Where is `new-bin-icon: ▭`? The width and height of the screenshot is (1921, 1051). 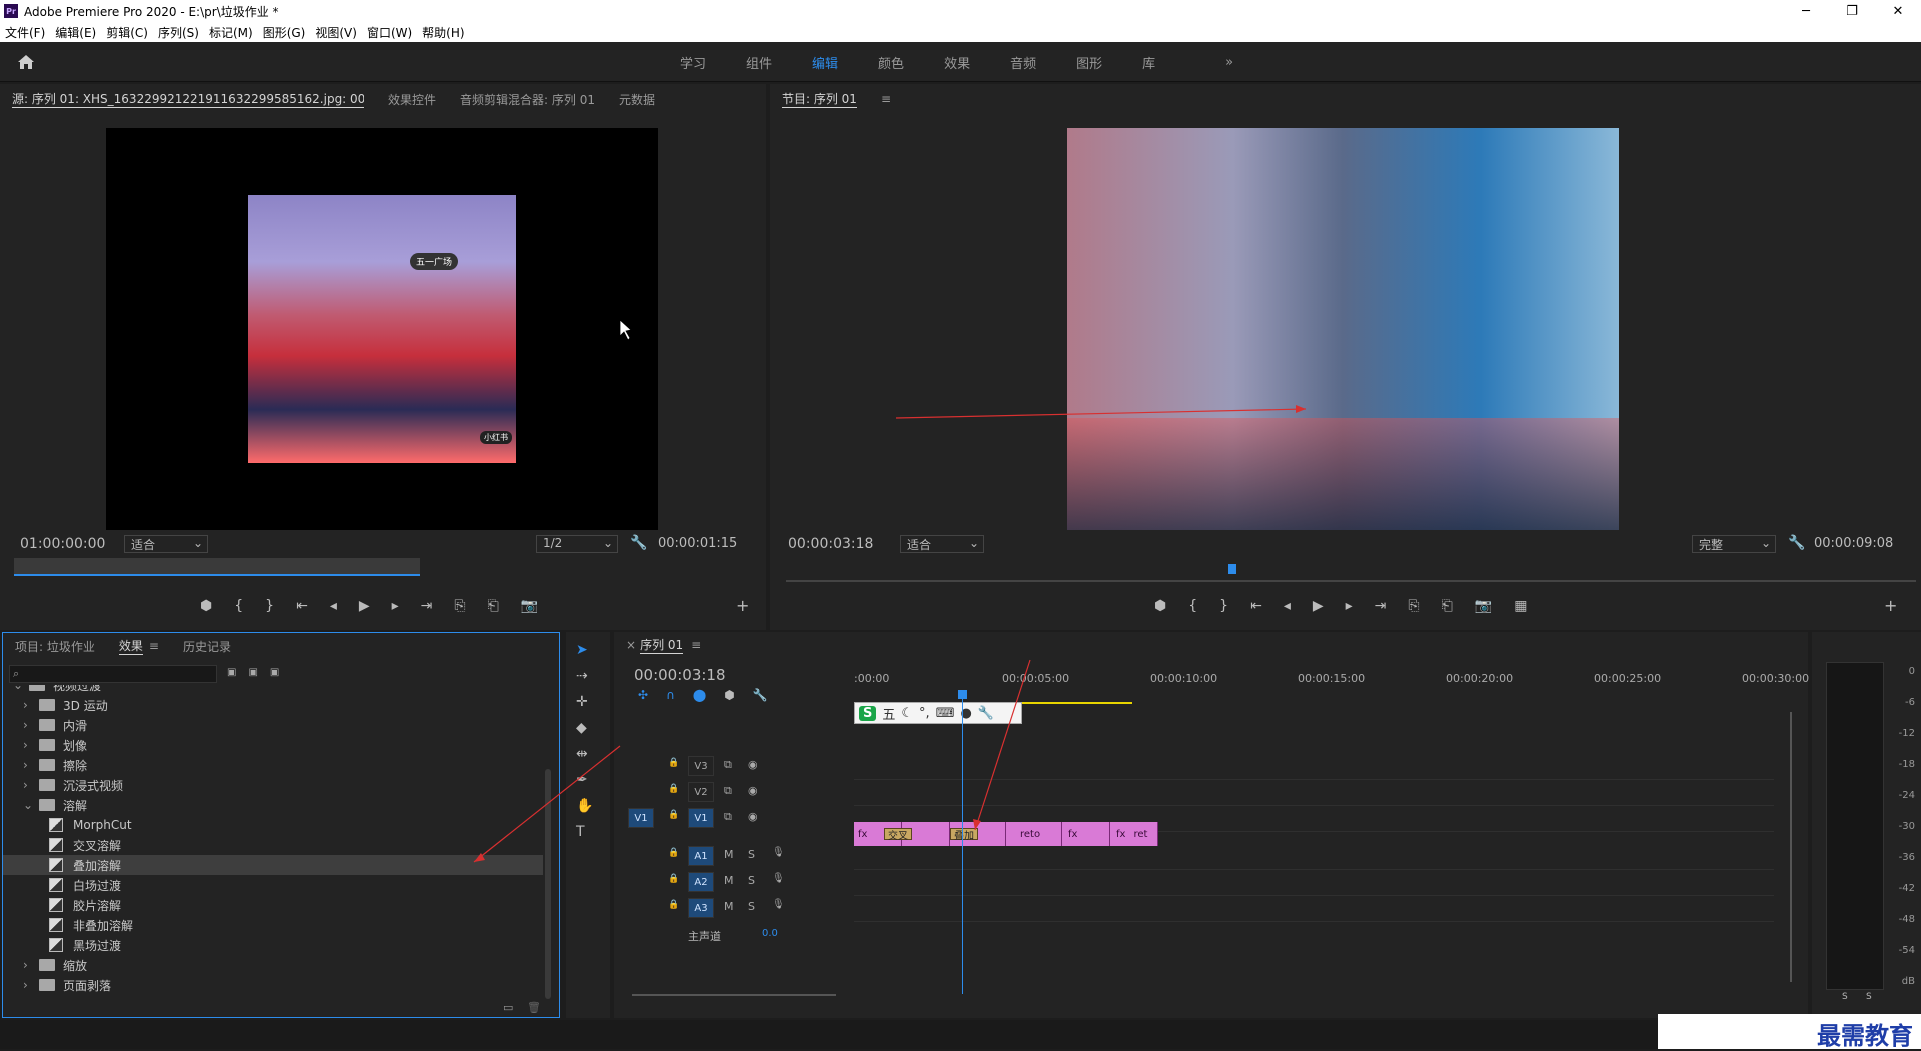
new-bin-icon: ▭ is located at coordinates (508, 1007).